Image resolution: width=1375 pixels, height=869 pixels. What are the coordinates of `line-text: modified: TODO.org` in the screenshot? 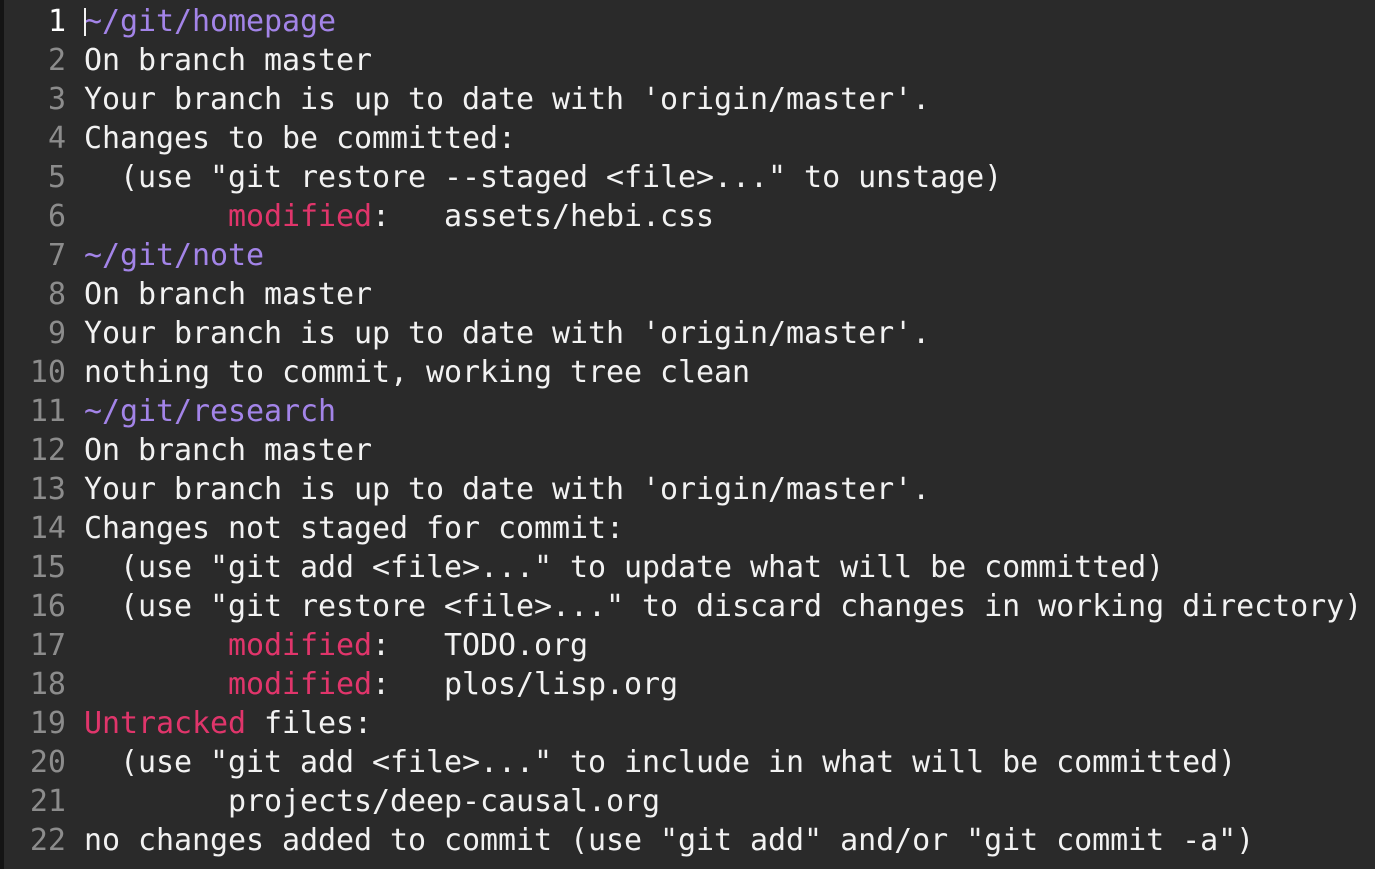 It's located at (336, 645).